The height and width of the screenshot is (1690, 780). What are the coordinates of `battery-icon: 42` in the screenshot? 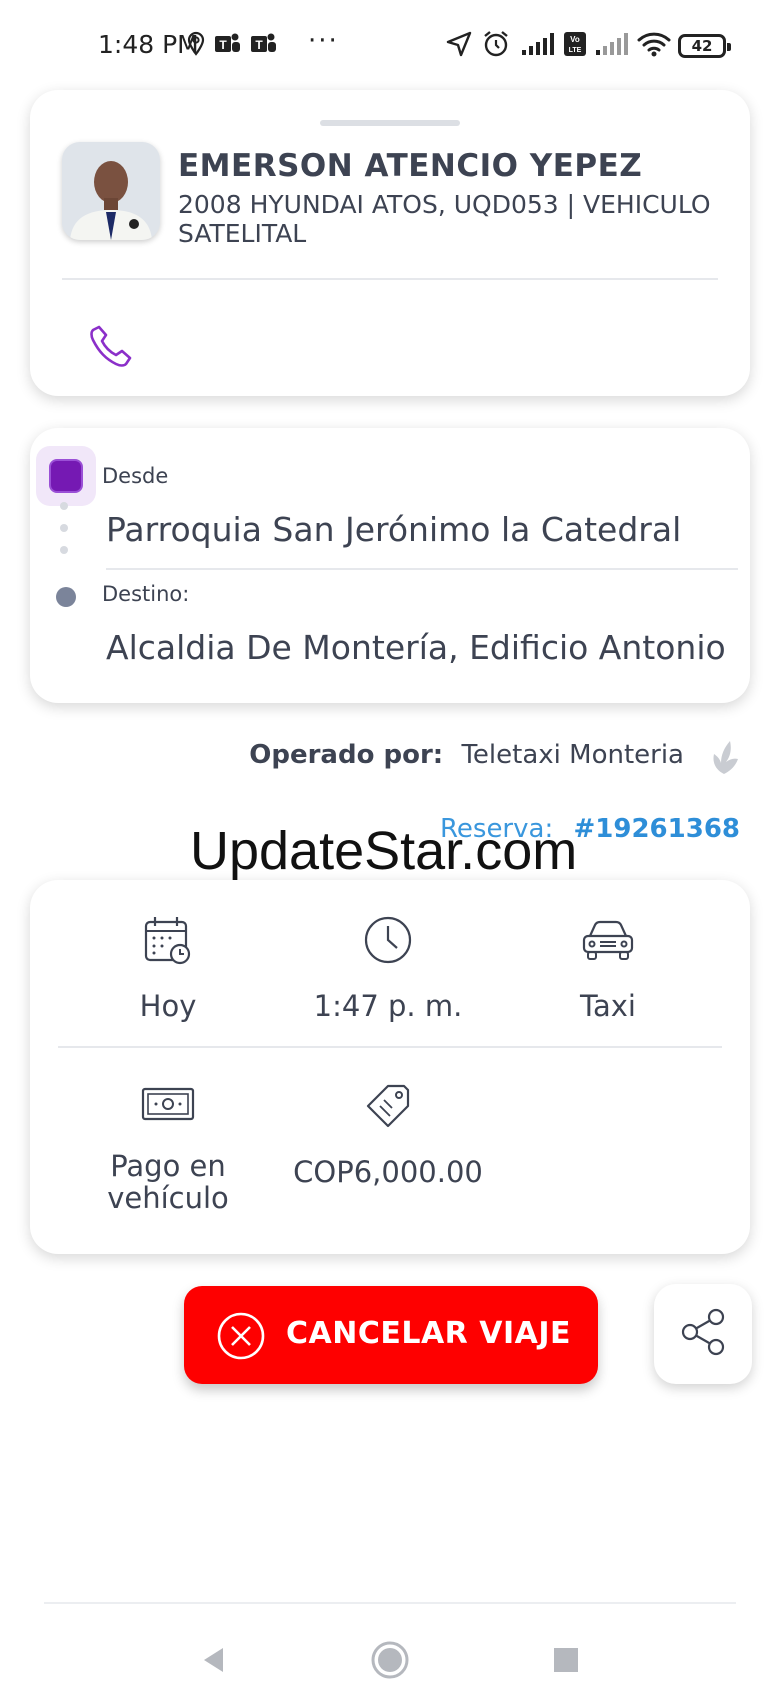 It's located at (704, 46).